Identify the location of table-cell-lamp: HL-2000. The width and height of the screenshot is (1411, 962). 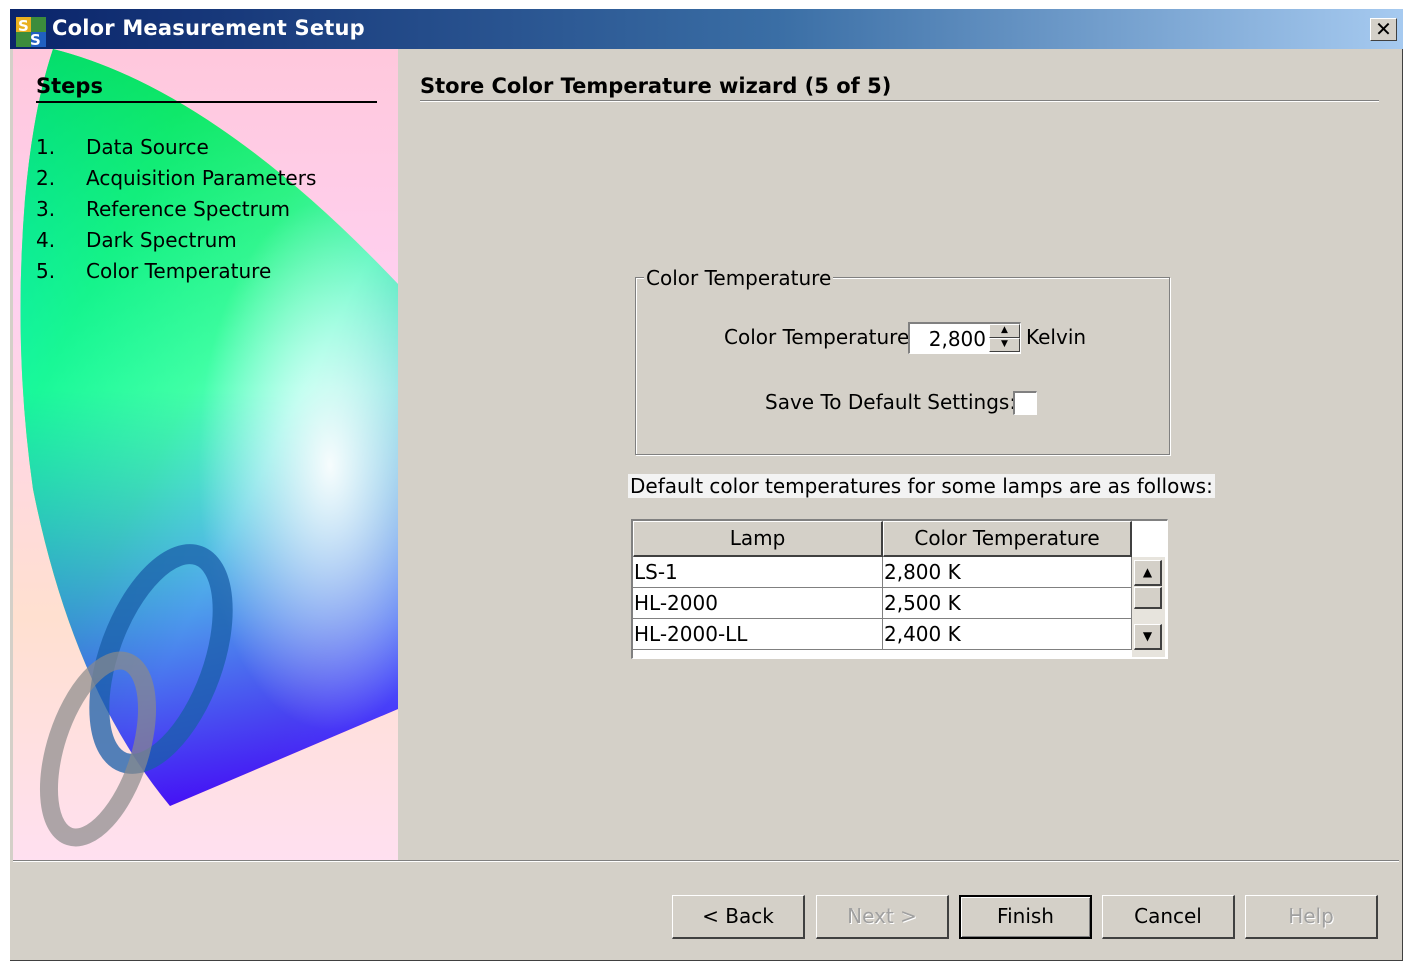
(758, 603).